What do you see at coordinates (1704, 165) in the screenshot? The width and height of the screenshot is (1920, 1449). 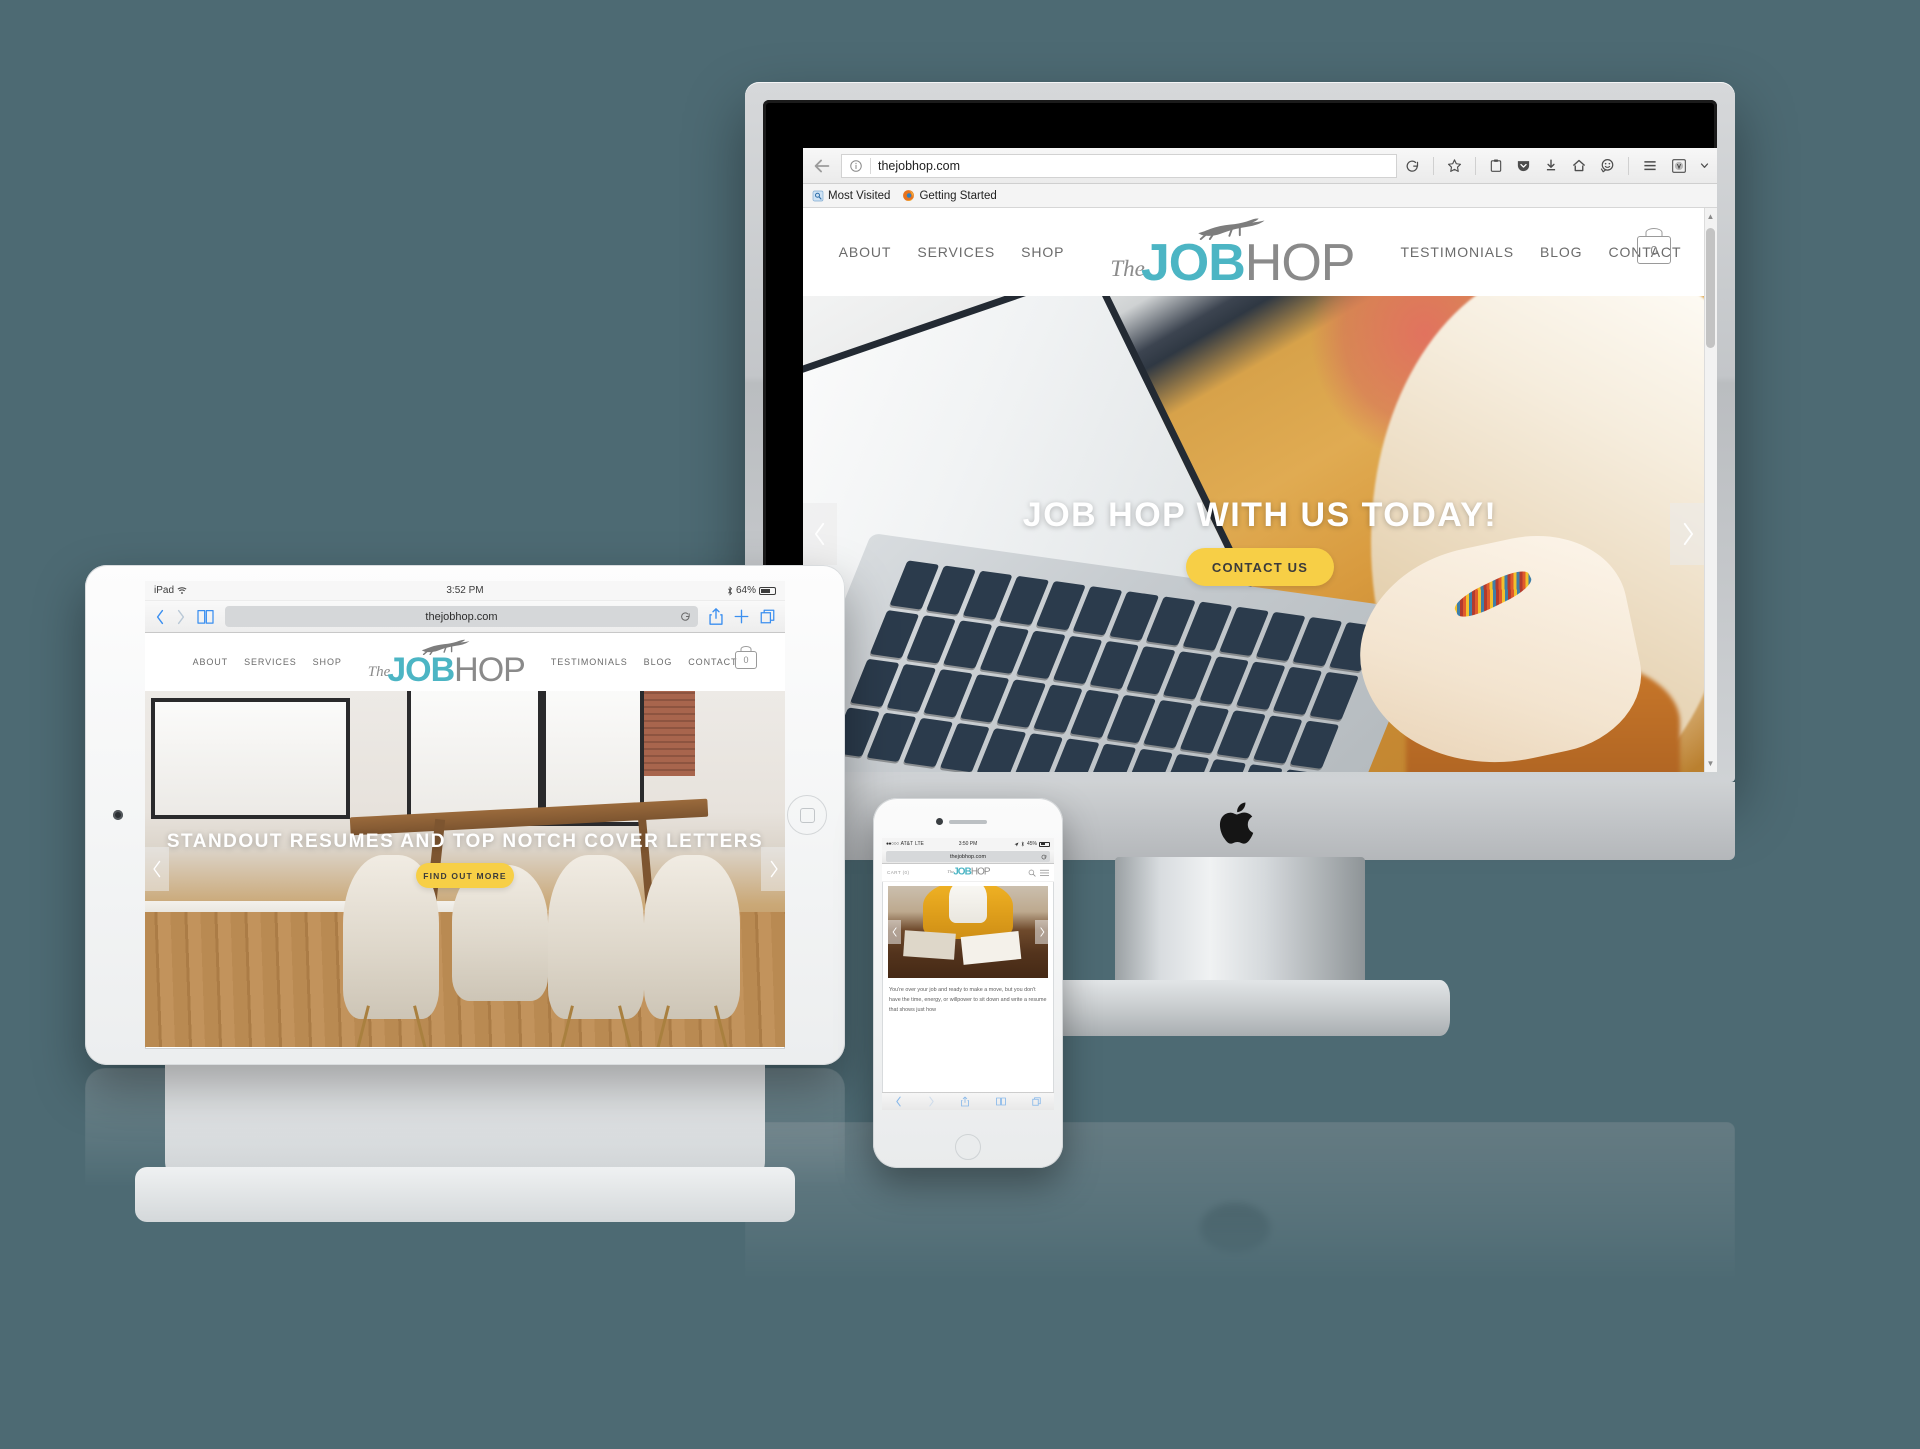 I see `chevron-down-icon` at bounding box center [1704, 165].